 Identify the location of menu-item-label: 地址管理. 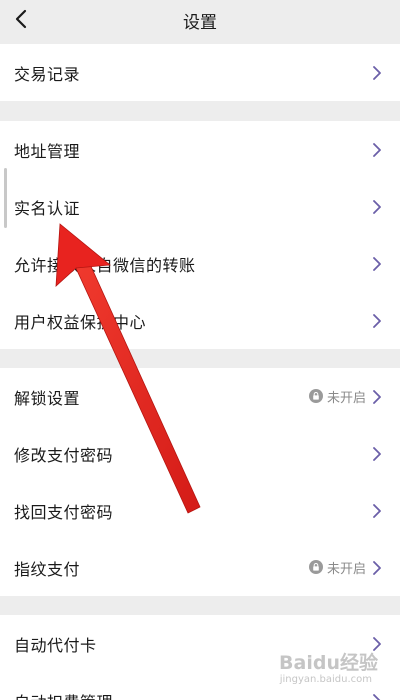
(47, 151).